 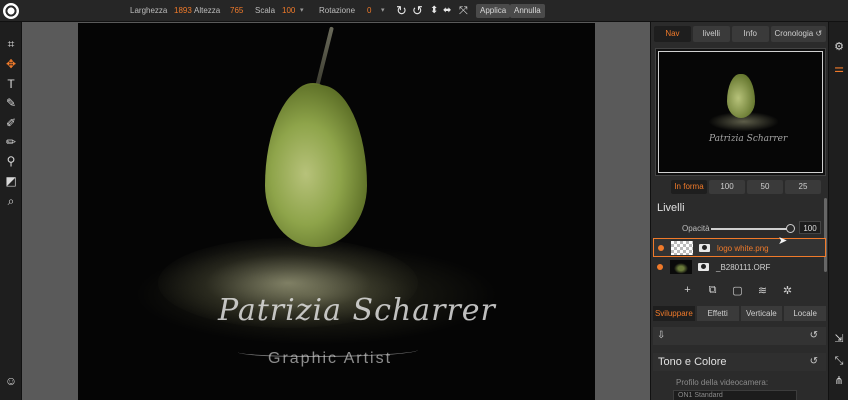 What do you see at coordinates (661, 335) in the screenshot?
I see `export-icon: ⇩` at bounding box center [661, 335].